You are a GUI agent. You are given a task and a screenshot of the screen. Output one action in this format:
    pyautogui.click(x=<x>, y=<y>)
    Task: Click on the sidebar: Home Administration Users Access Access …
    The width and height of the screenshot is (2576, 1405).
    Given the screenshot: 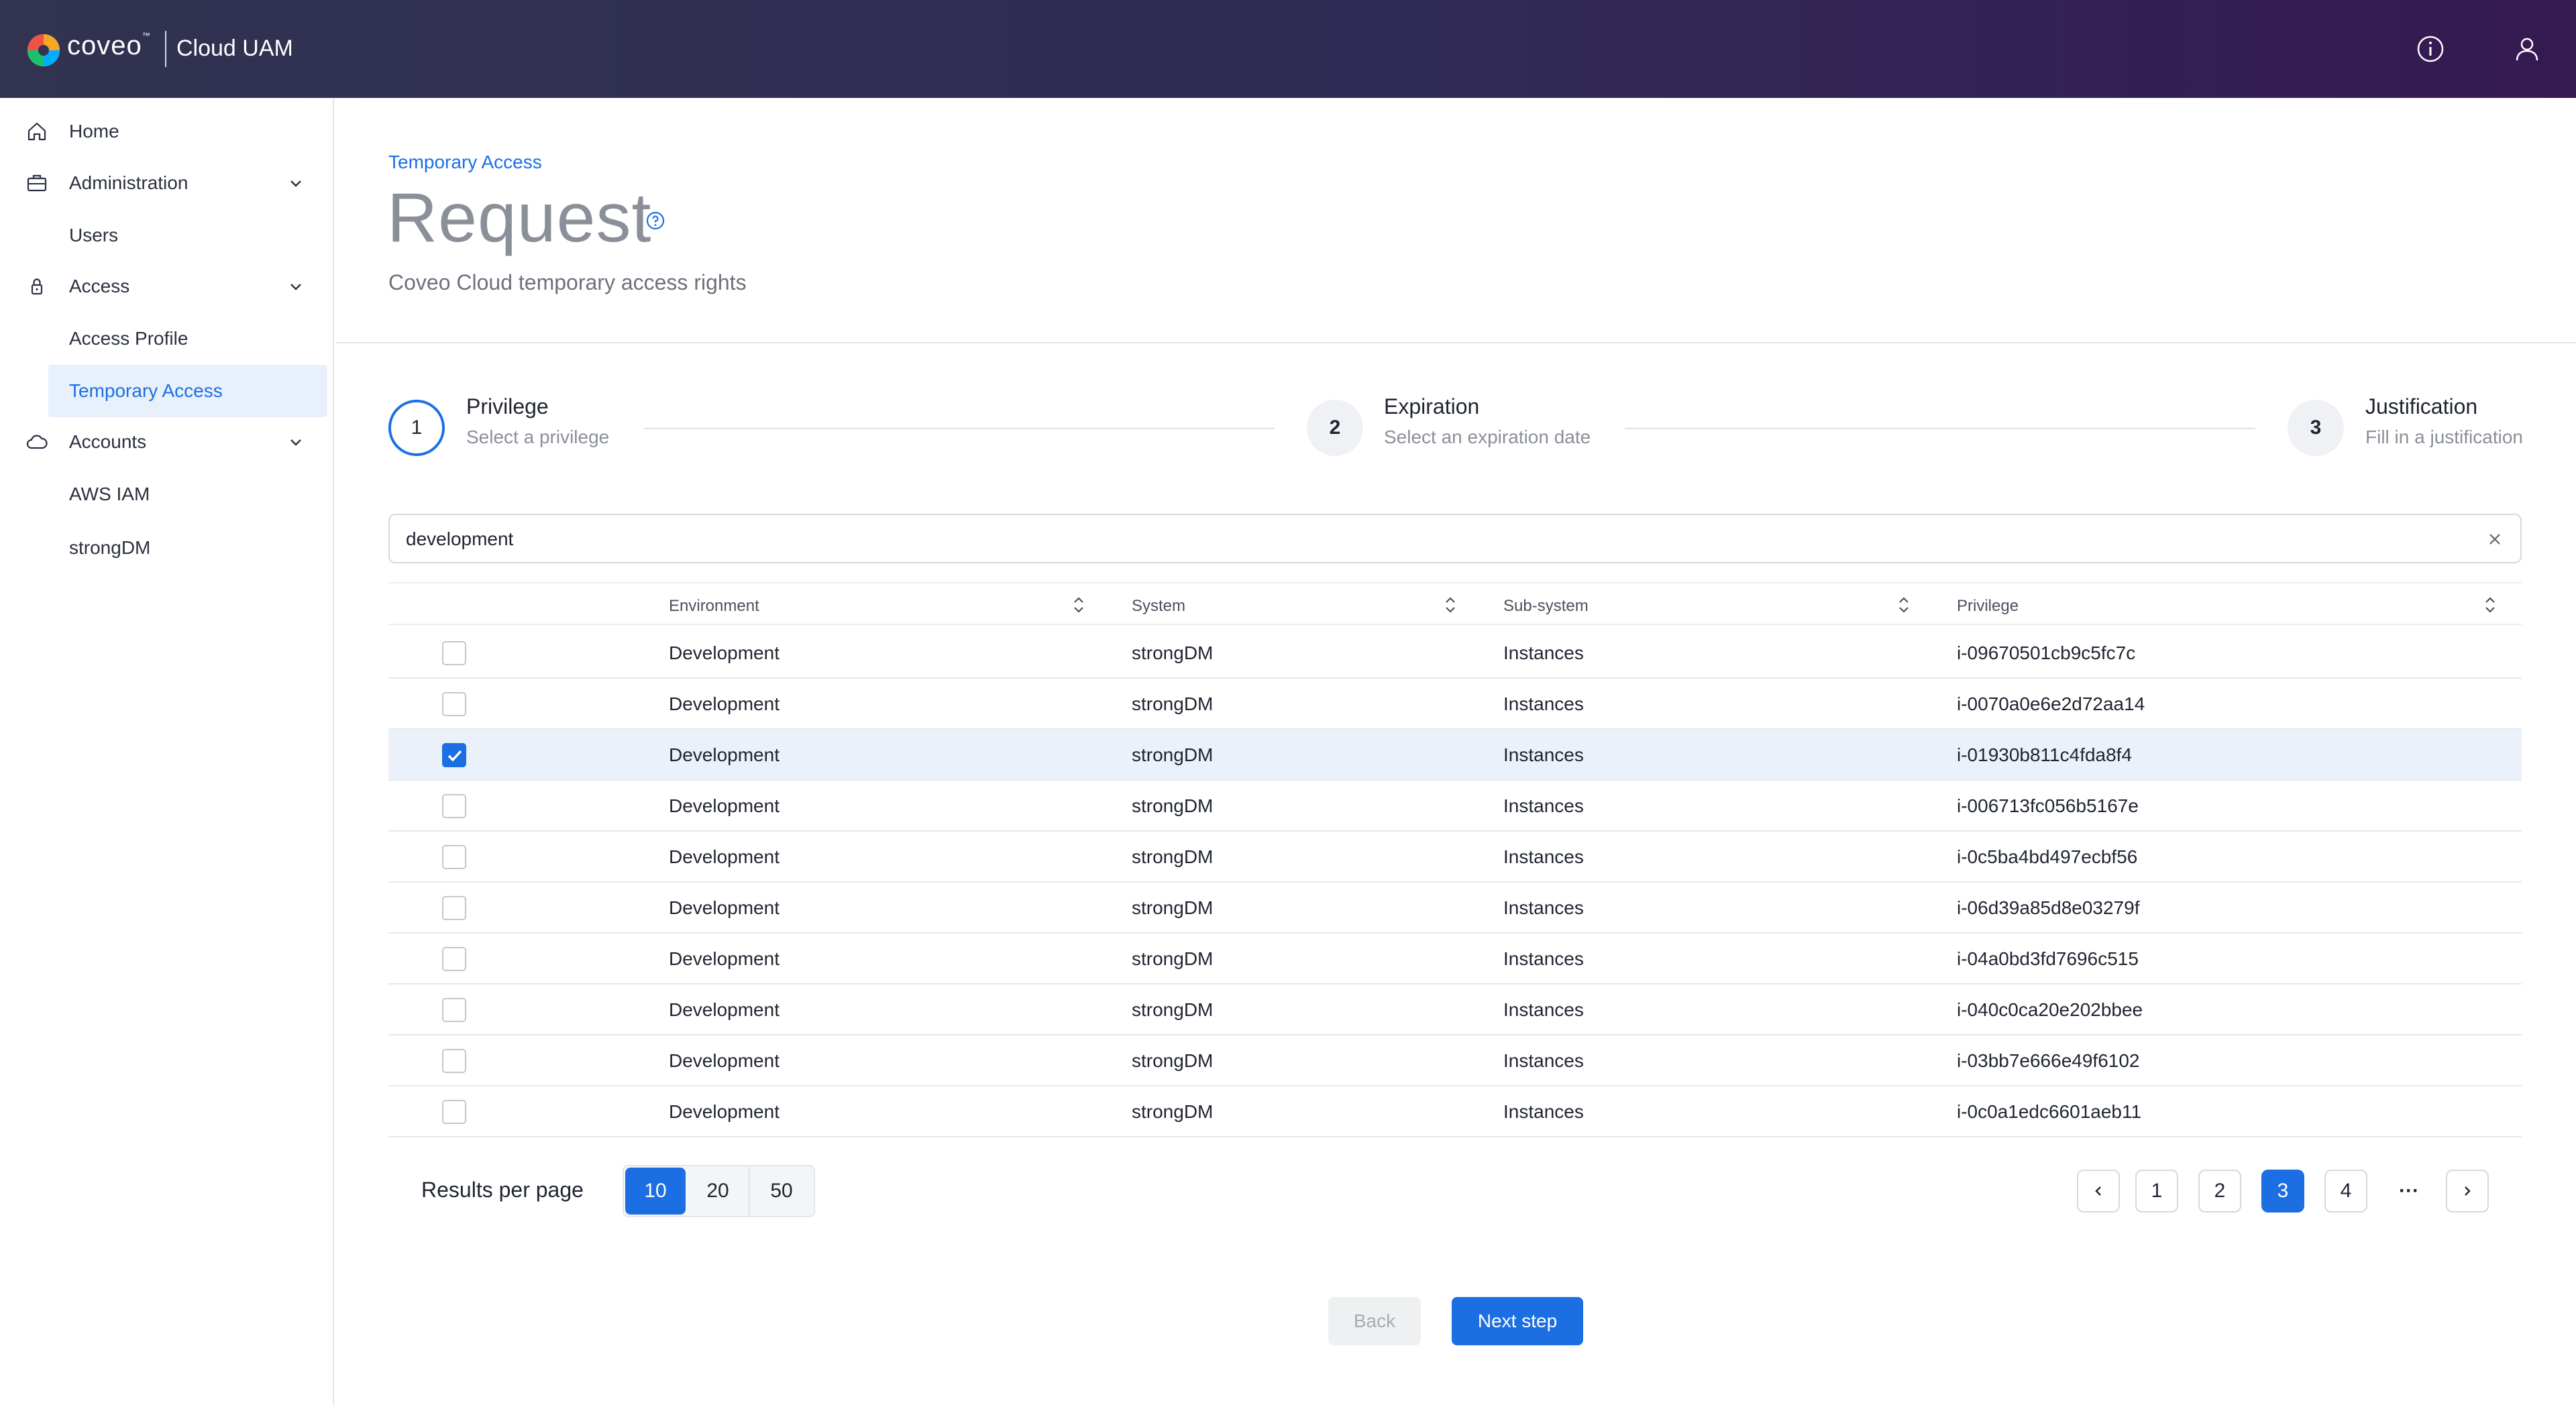 What is the action you would take?
    pyautogui.click(x=167, y=752)
    